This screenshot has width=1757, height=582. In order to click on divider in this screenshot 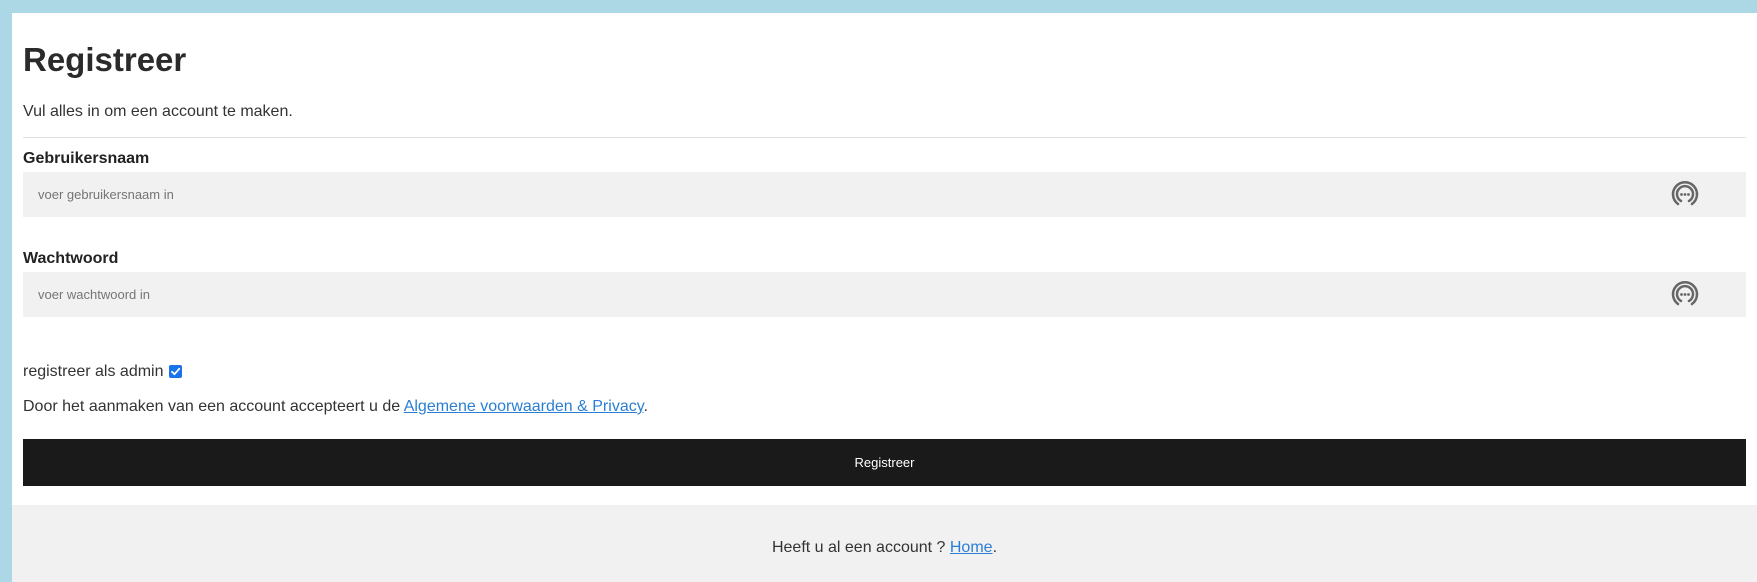, I will do `click(884, 137)`.